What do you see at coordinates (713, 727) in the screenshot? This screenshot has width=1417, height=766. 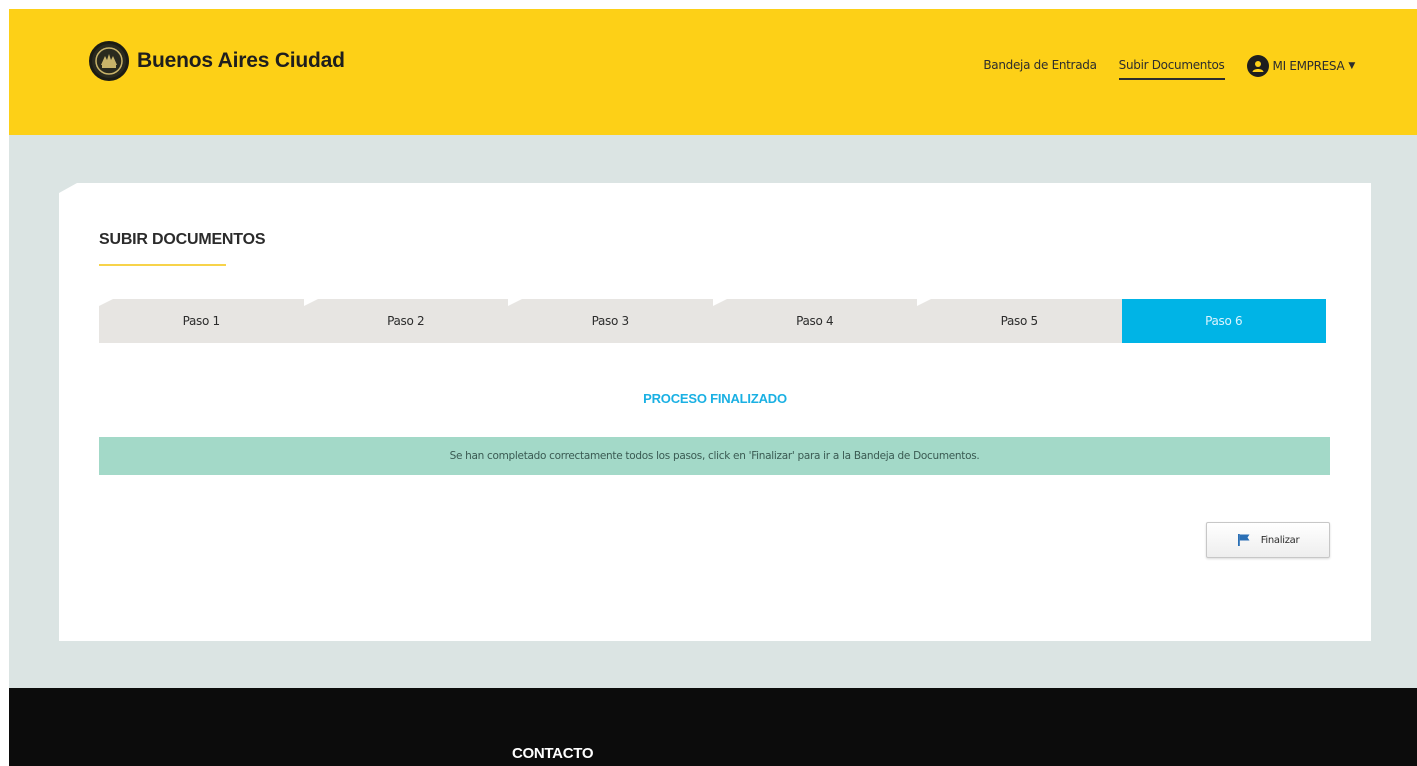 I see `site-footer: CONTACTO` at bounding box center [713, 727].